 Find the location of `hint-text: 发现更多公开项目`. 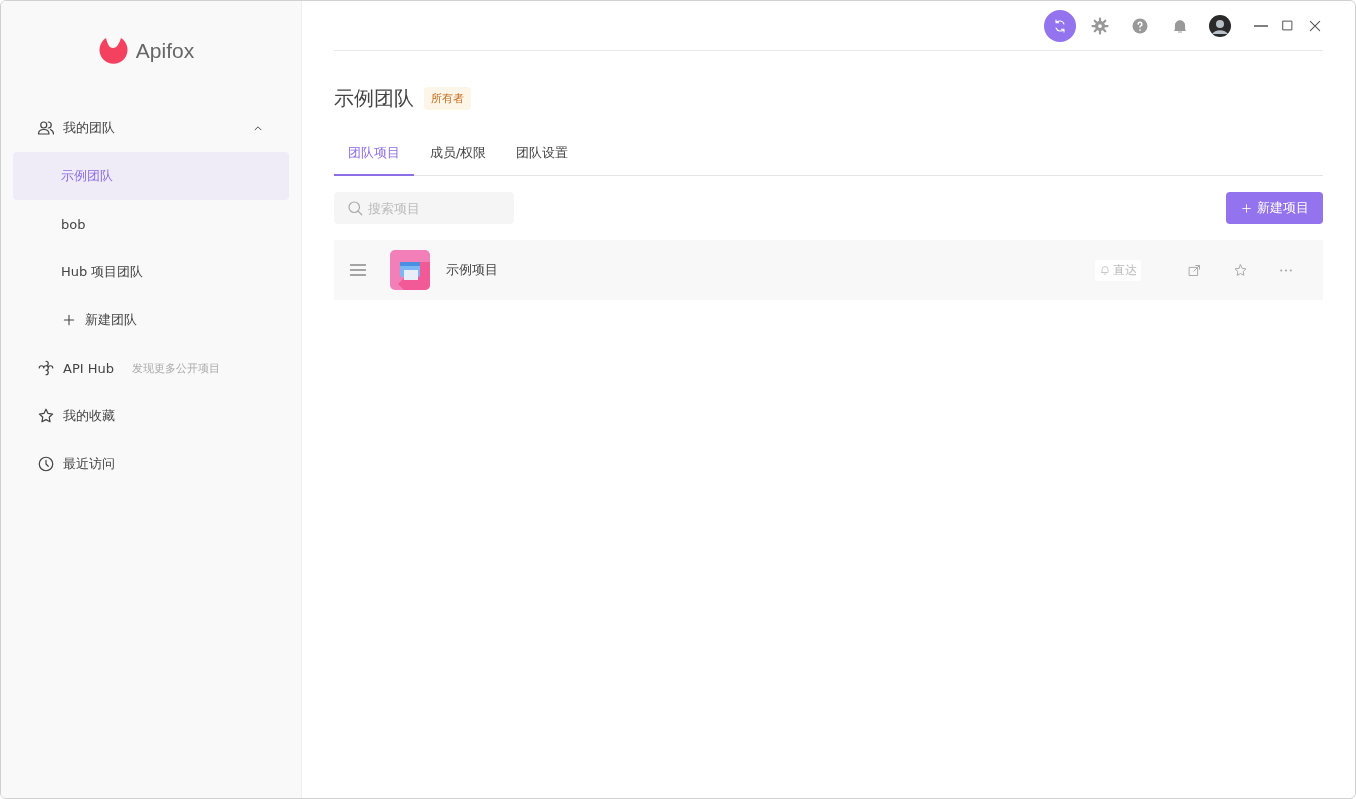

hint-text: 发现更多公开项目 is located at coordinates (175, 368).